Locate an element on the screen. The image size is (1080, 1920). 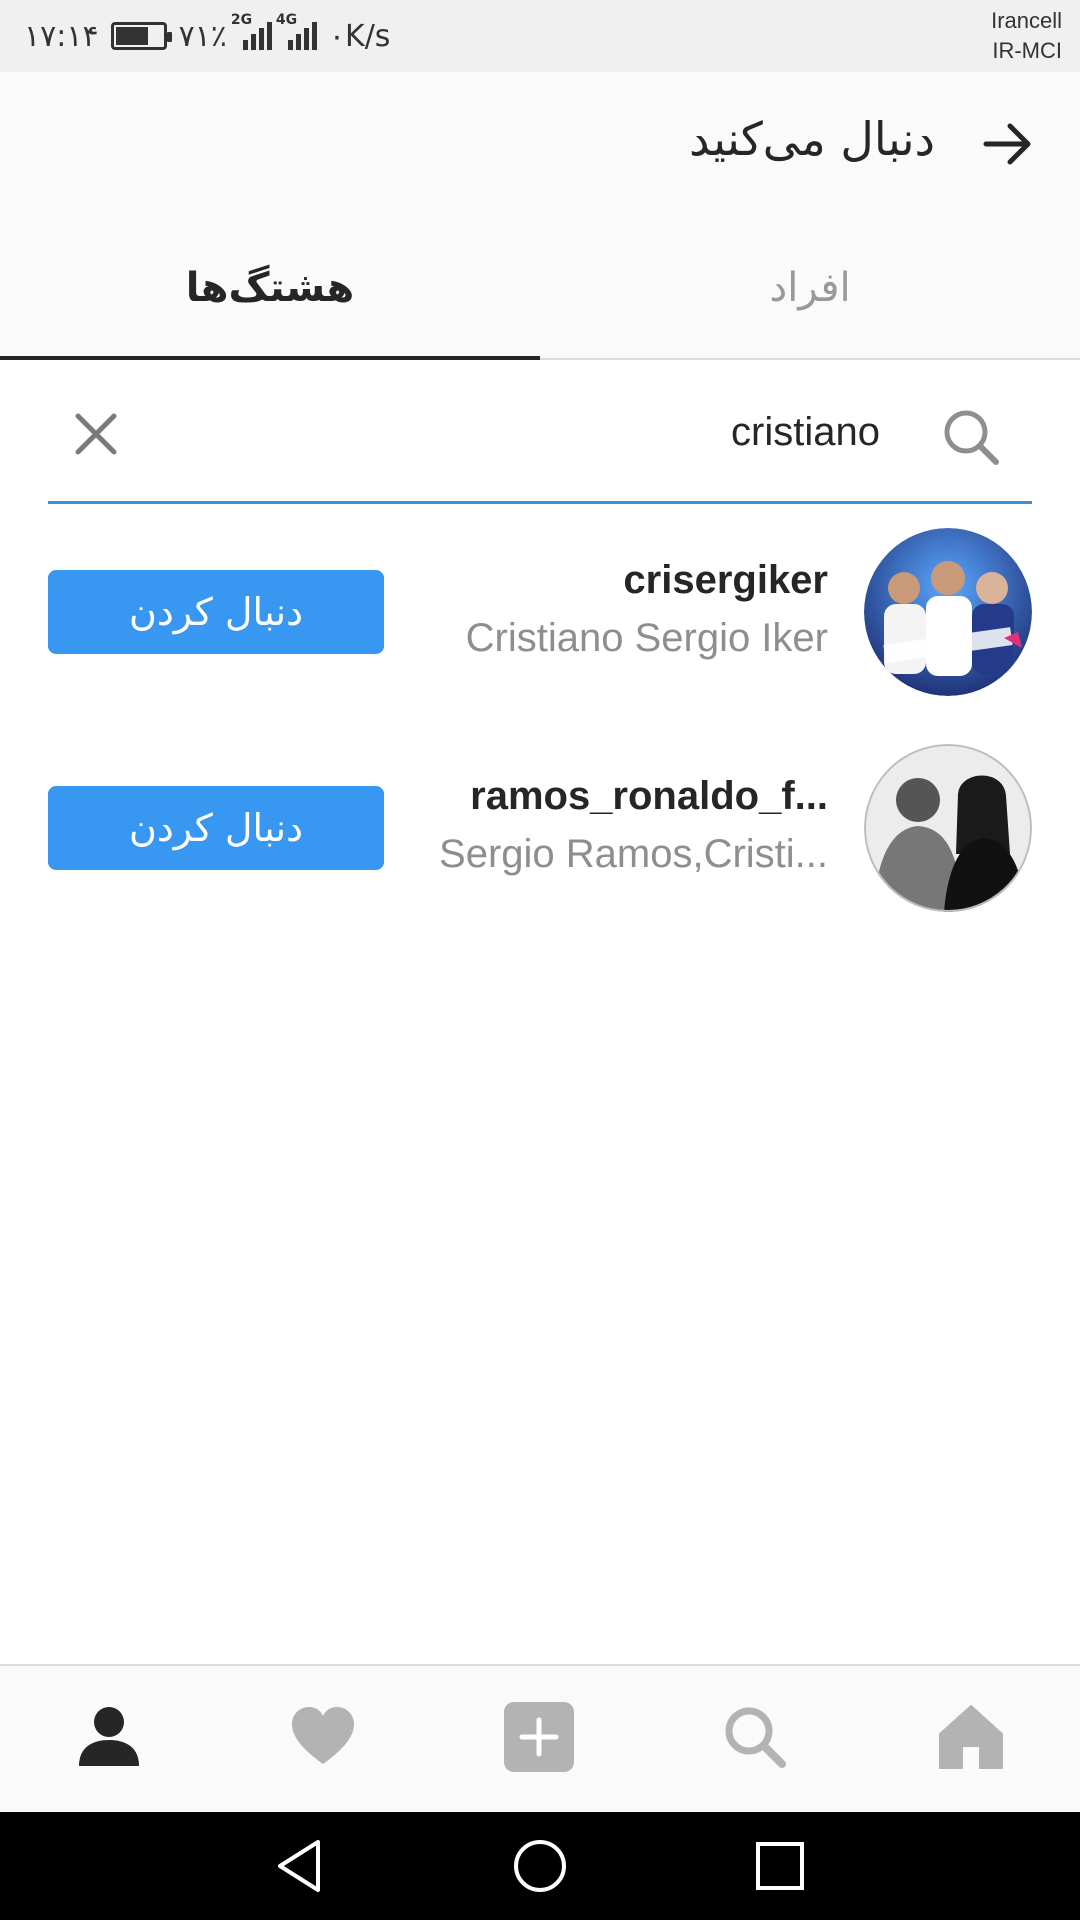
back-triangle-icon is located at coordinates (300, 1866).